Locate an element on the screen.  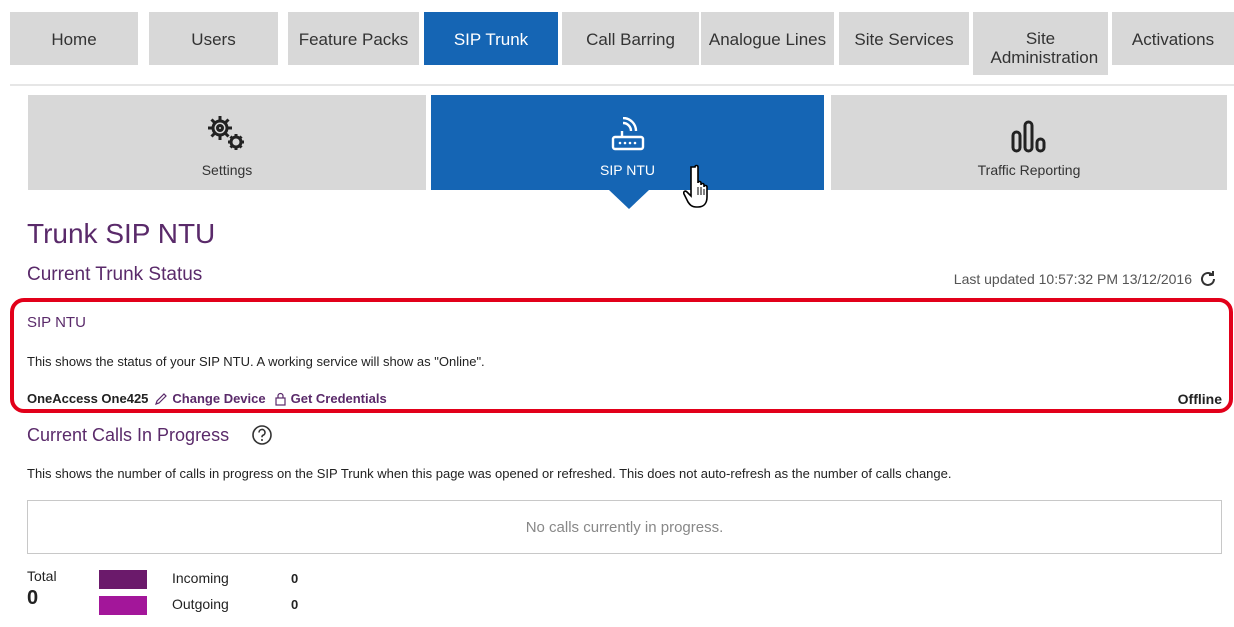
tab-analogue-lines: Analogue Lines is located at coordinates (767, 38).